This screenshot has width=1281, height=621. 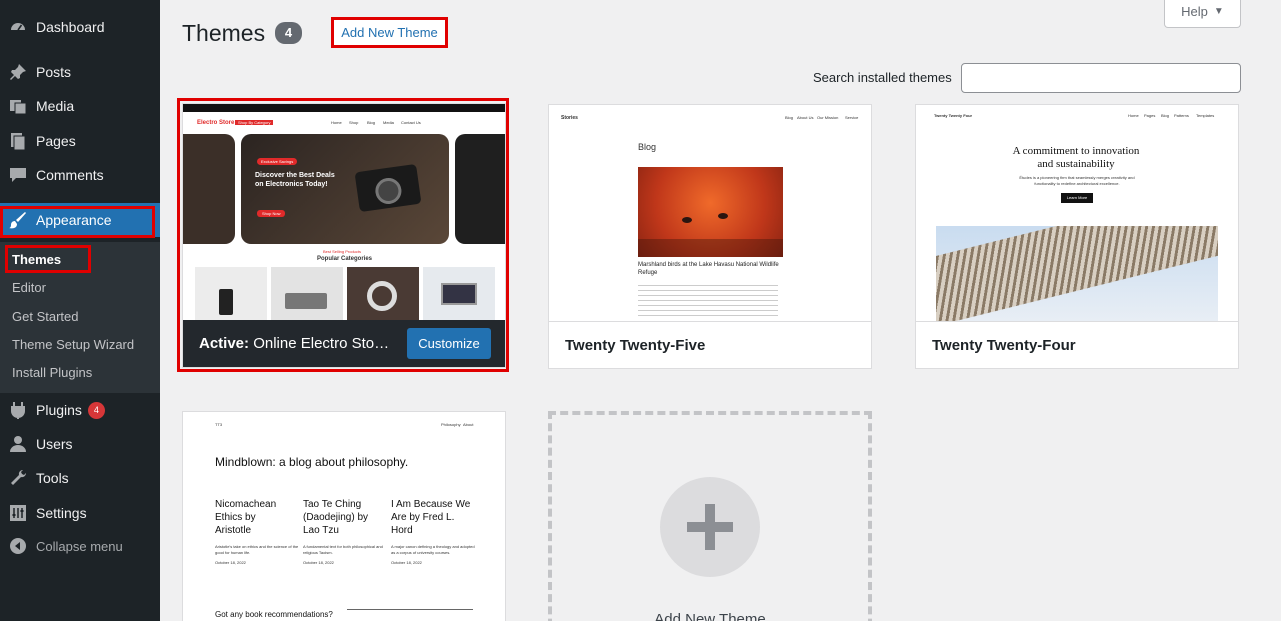 What do you see at coordinates (18, 444) in the screenshot?
I see `users-icon` at bounding box center [18, 444].